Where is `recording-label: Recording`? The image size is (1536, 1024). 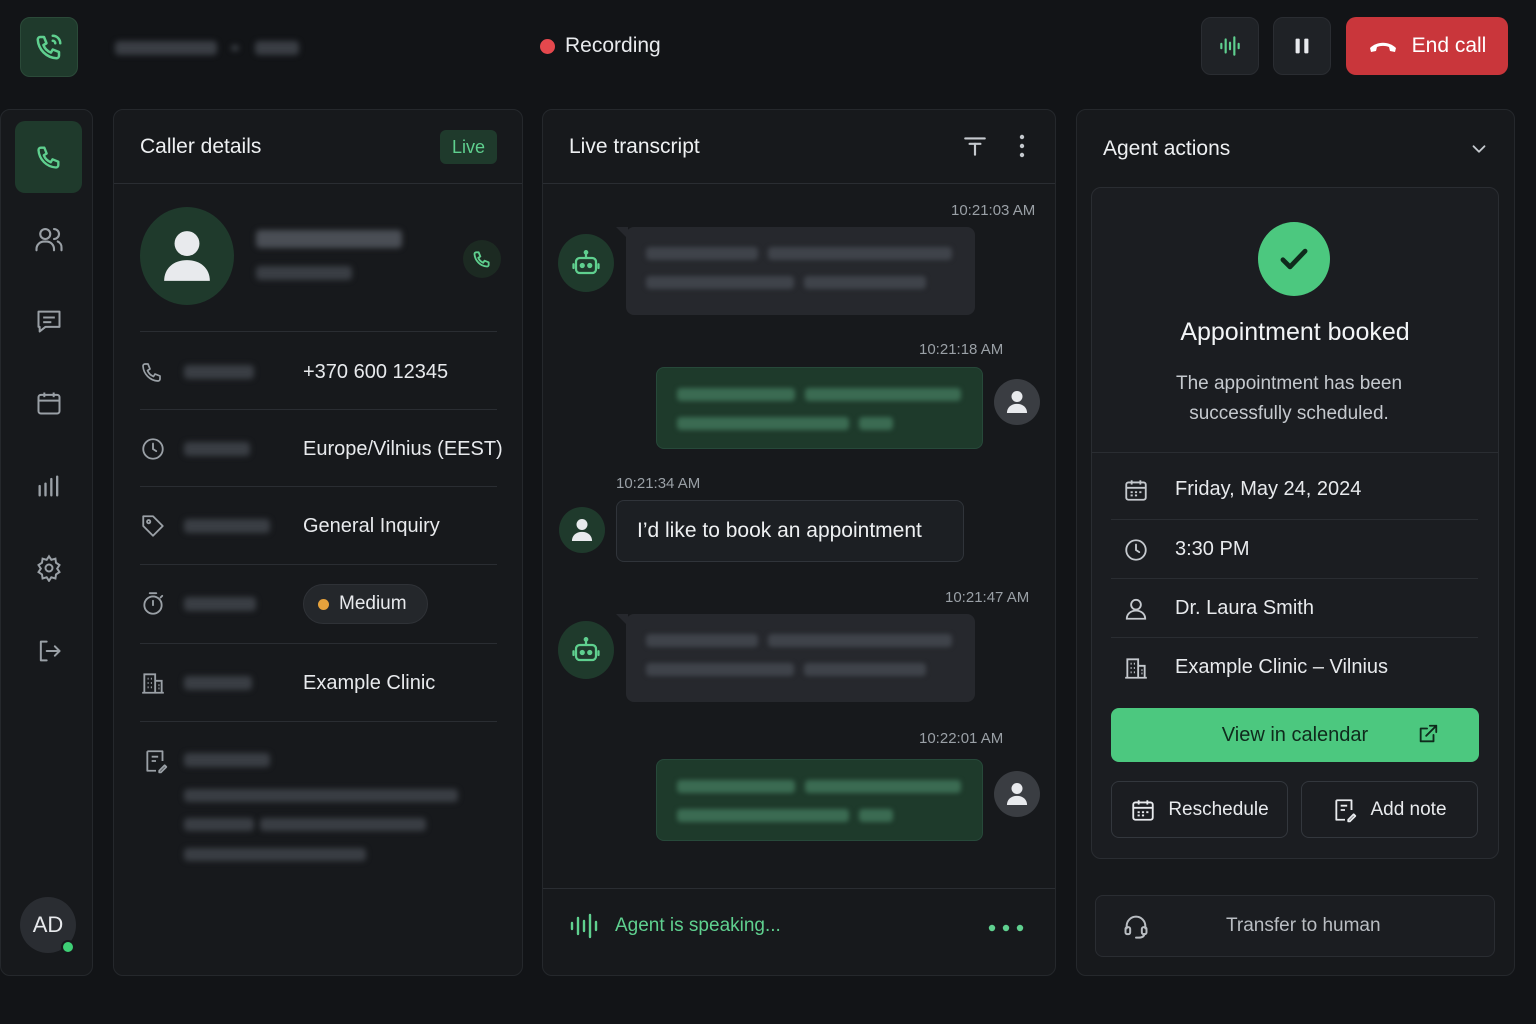
recording-label: Recording is located at coordinates (613, 45).